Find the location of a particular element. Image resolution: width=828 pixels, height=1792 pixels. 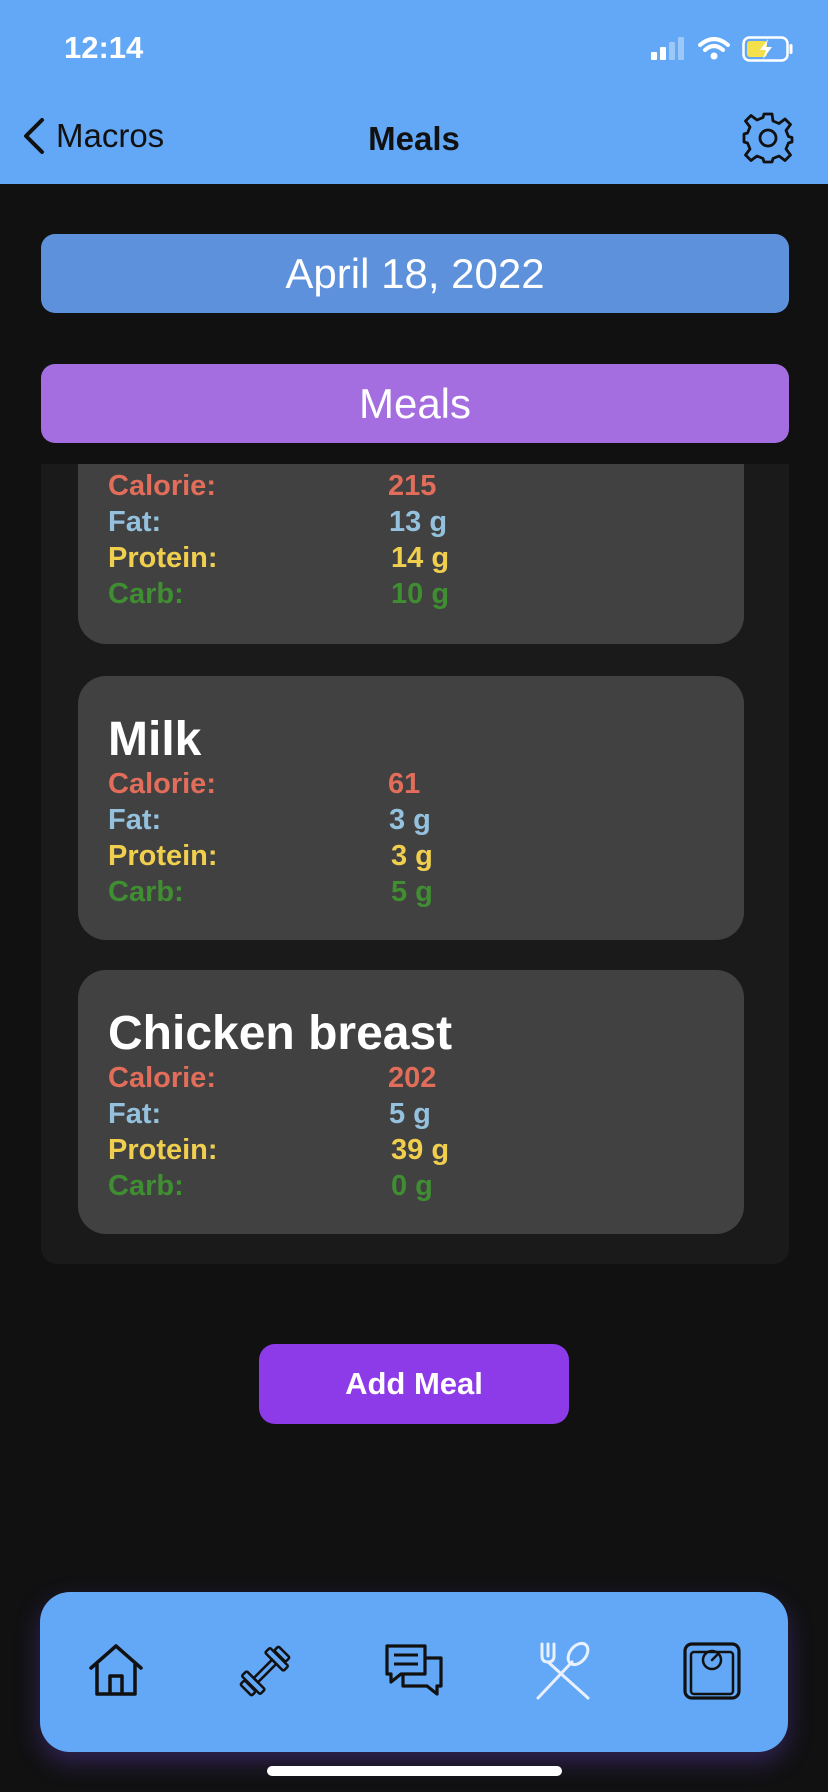

calorie-row: Calorie: 202 is located at coordinates (408, 1080).